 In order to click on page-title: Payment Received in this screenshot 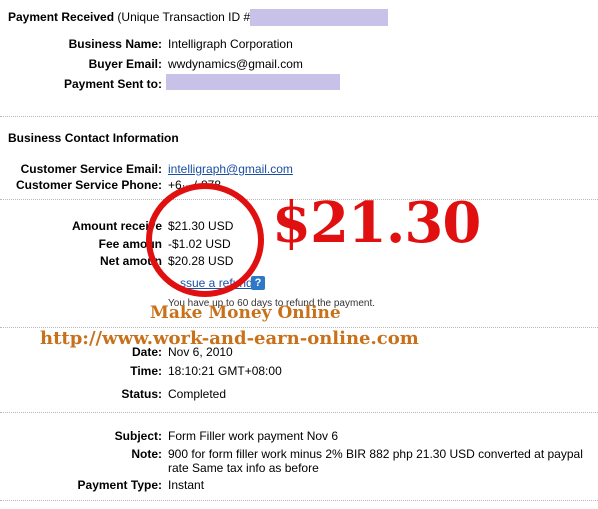, I will do `click(61, 17)`.